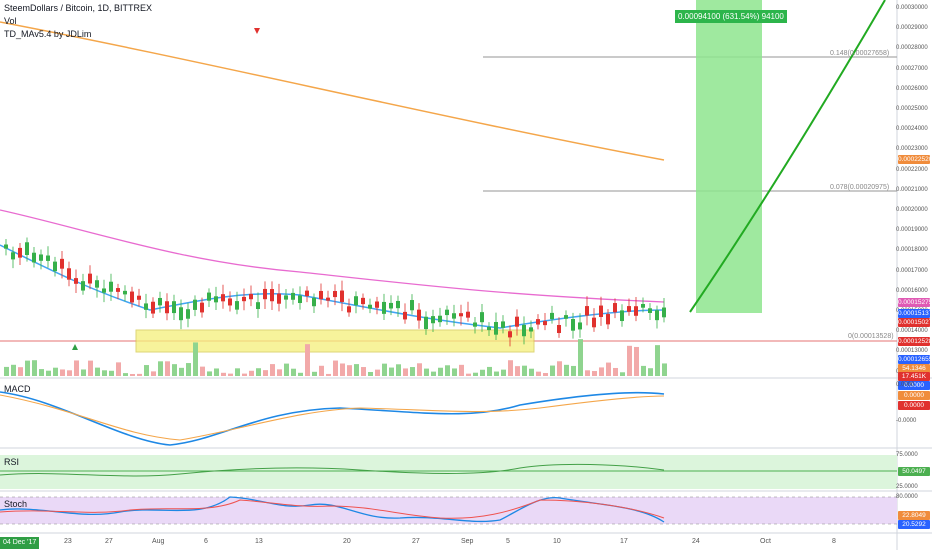 The height and width of the screenshot is (550, 932). What do you see at coordinates (912, 48) in the screenshot?
I see `price-axis-tick: 0.00028000` at bounding box center [912, 48].